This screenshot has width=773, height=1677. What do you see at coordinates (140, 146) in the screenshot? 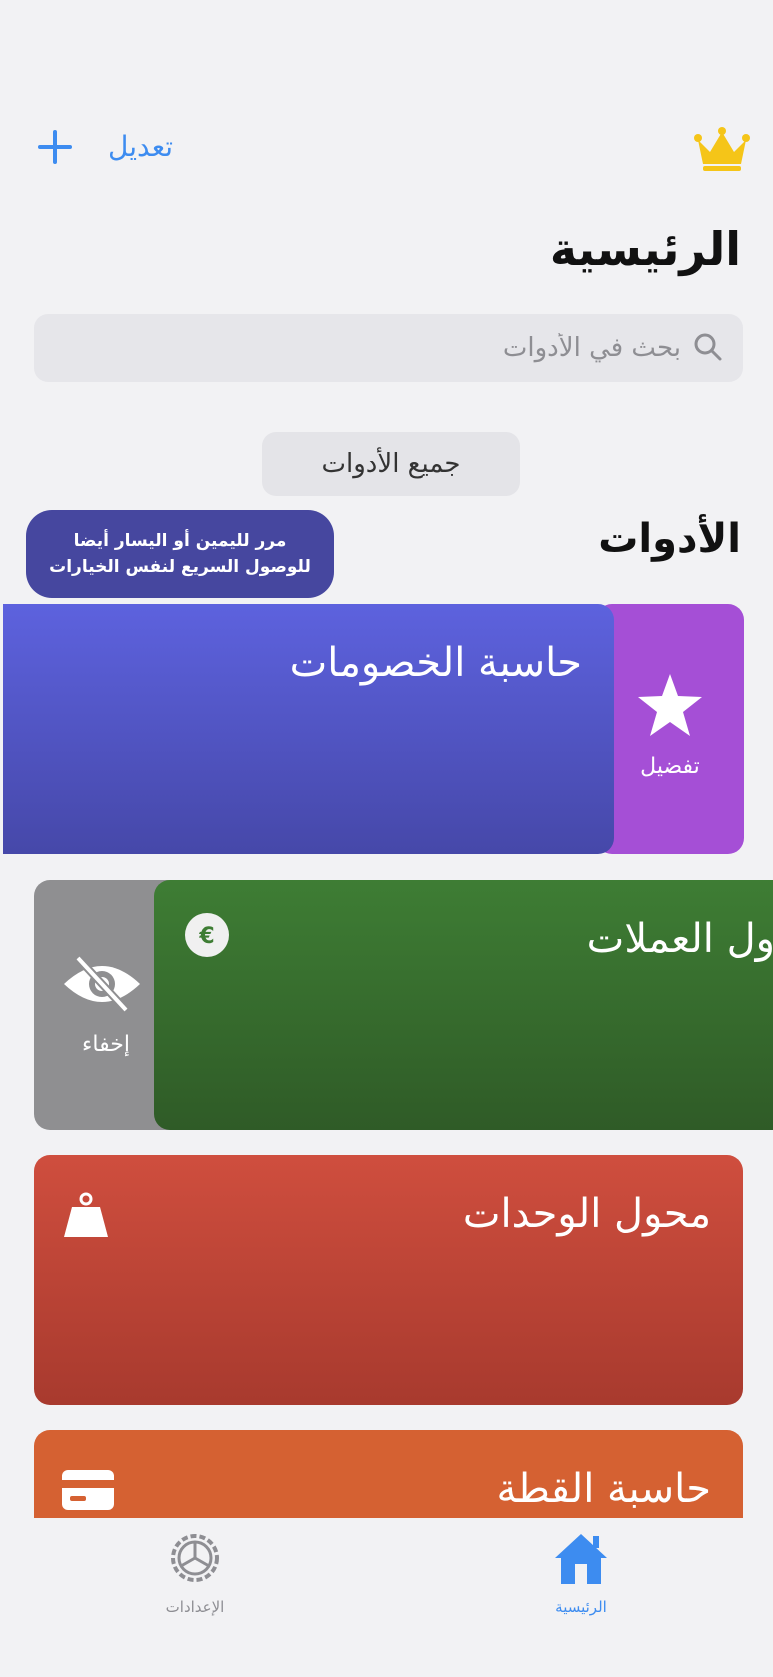
I see `edit-button: تعديل` at bounding box center [140, 146].